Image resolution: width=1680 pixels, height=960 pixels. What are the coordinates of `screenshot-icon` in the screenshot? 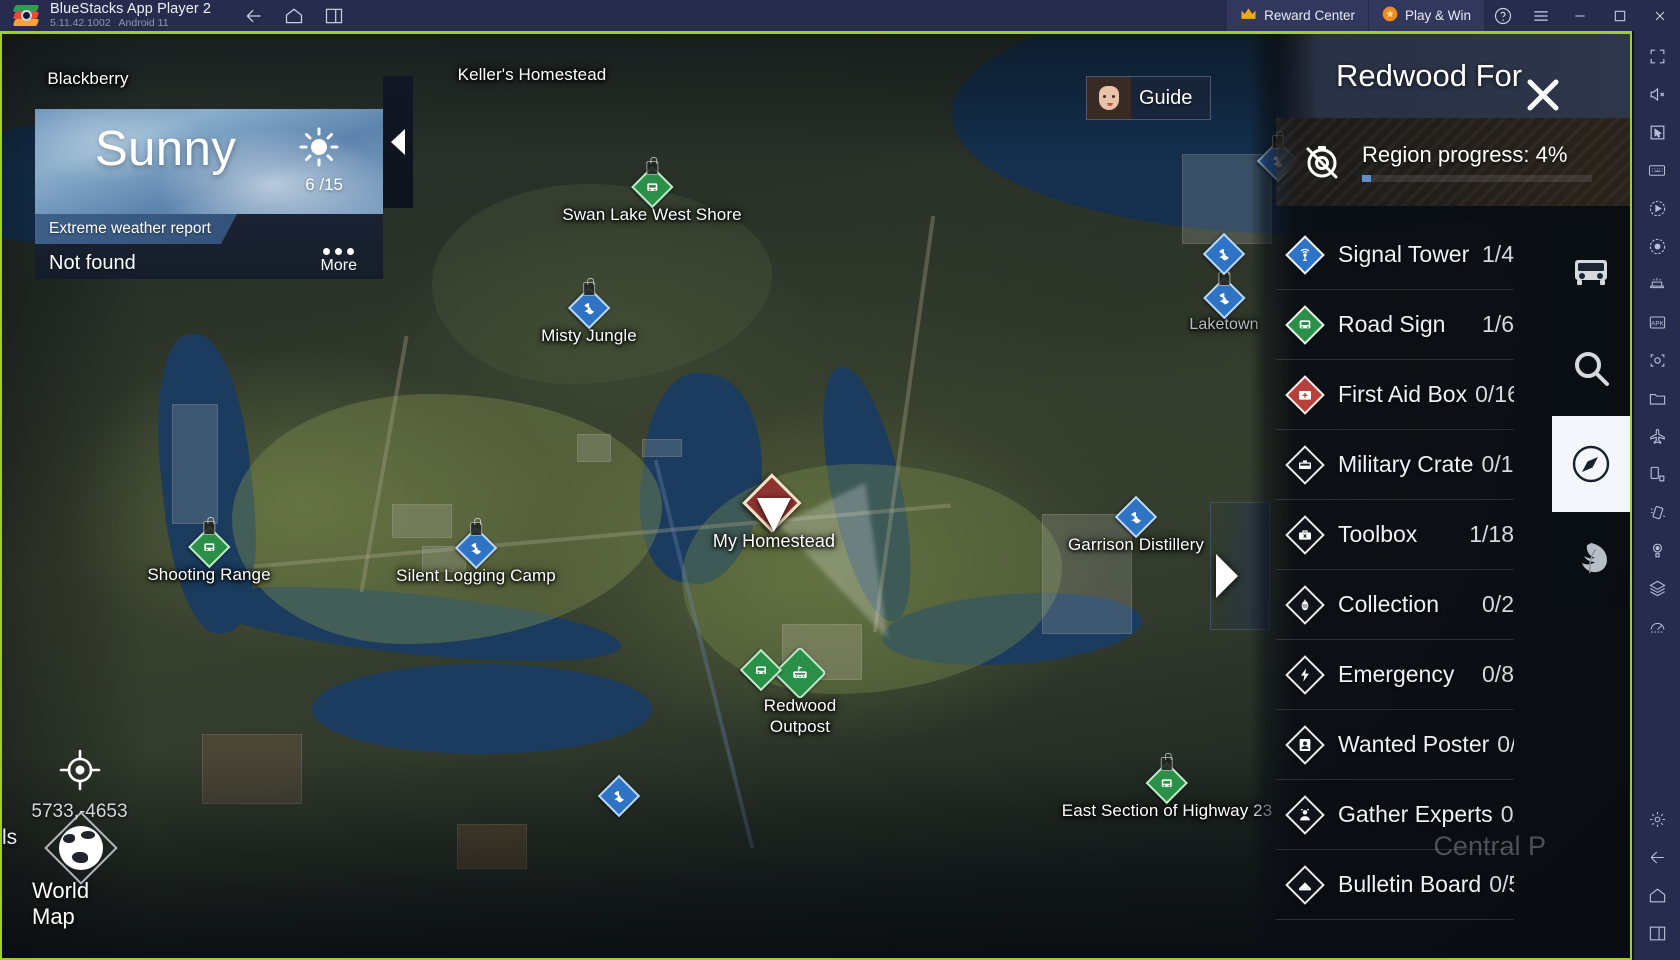 It's located at (1657, 360).